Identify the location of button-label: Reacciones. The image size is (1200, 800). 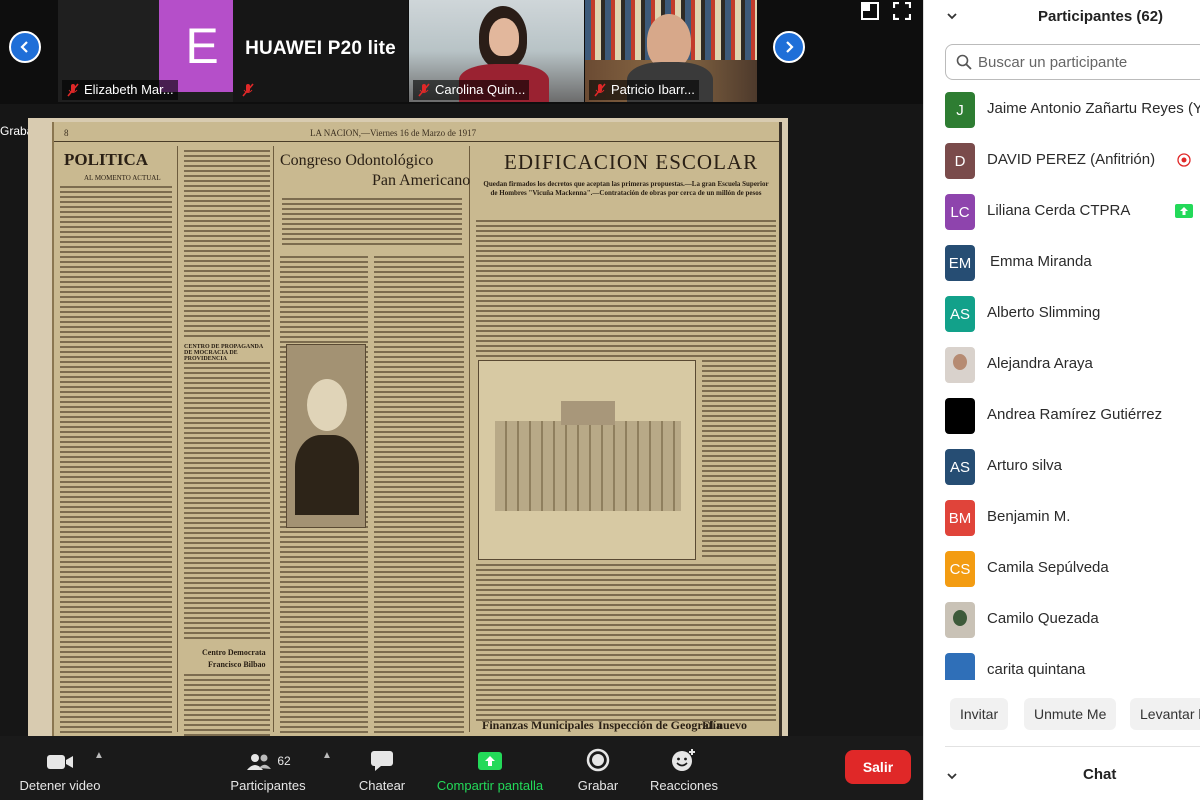
(684, 785).